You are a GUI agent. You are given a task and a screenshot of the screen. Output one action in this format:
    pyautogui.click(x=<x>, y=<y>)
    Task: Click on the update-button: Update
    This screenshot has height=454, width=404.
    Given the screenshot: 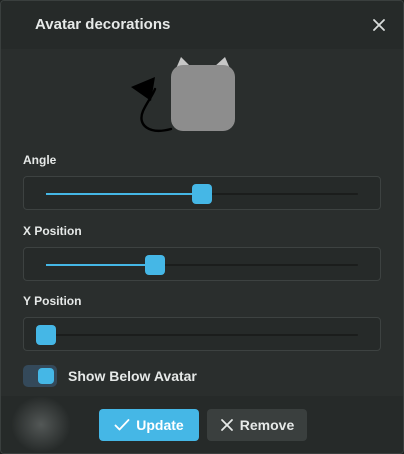 What is the action you would take?
    pyautogui.click(x=149, y=425)
    